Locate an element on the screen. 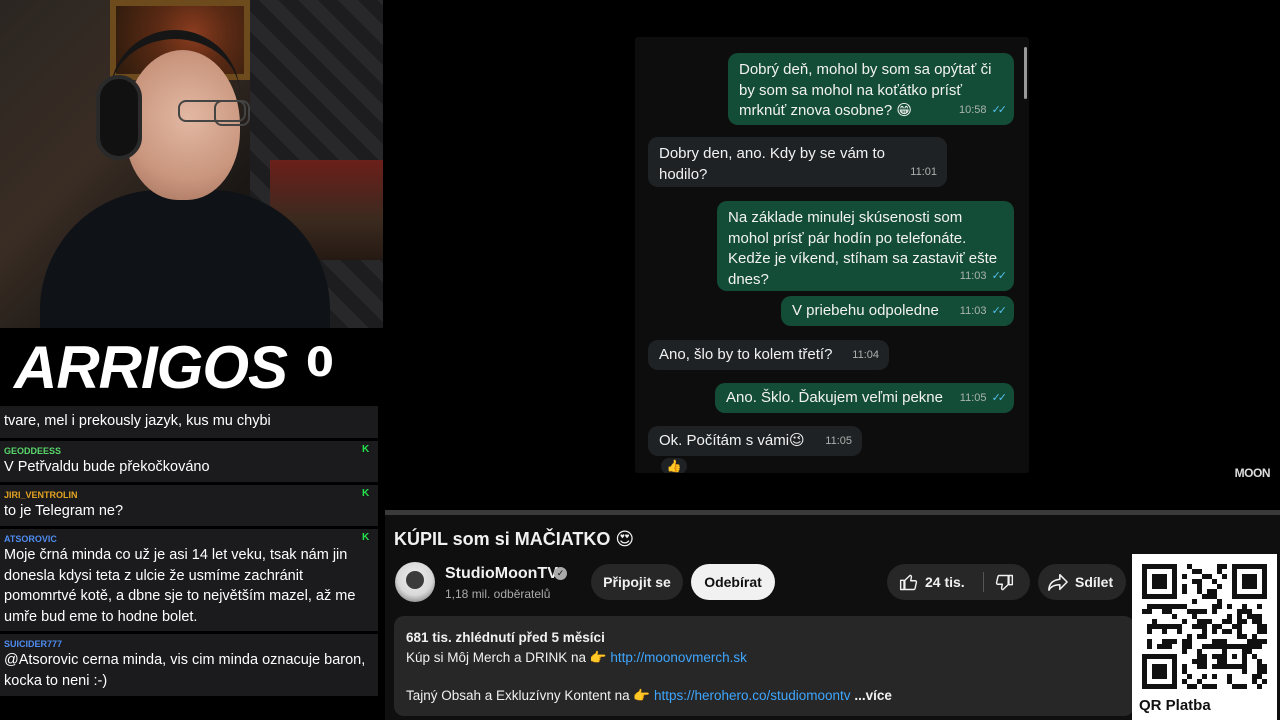  chat-text: to je Telegram ne? is located at coordinates (64, 511).